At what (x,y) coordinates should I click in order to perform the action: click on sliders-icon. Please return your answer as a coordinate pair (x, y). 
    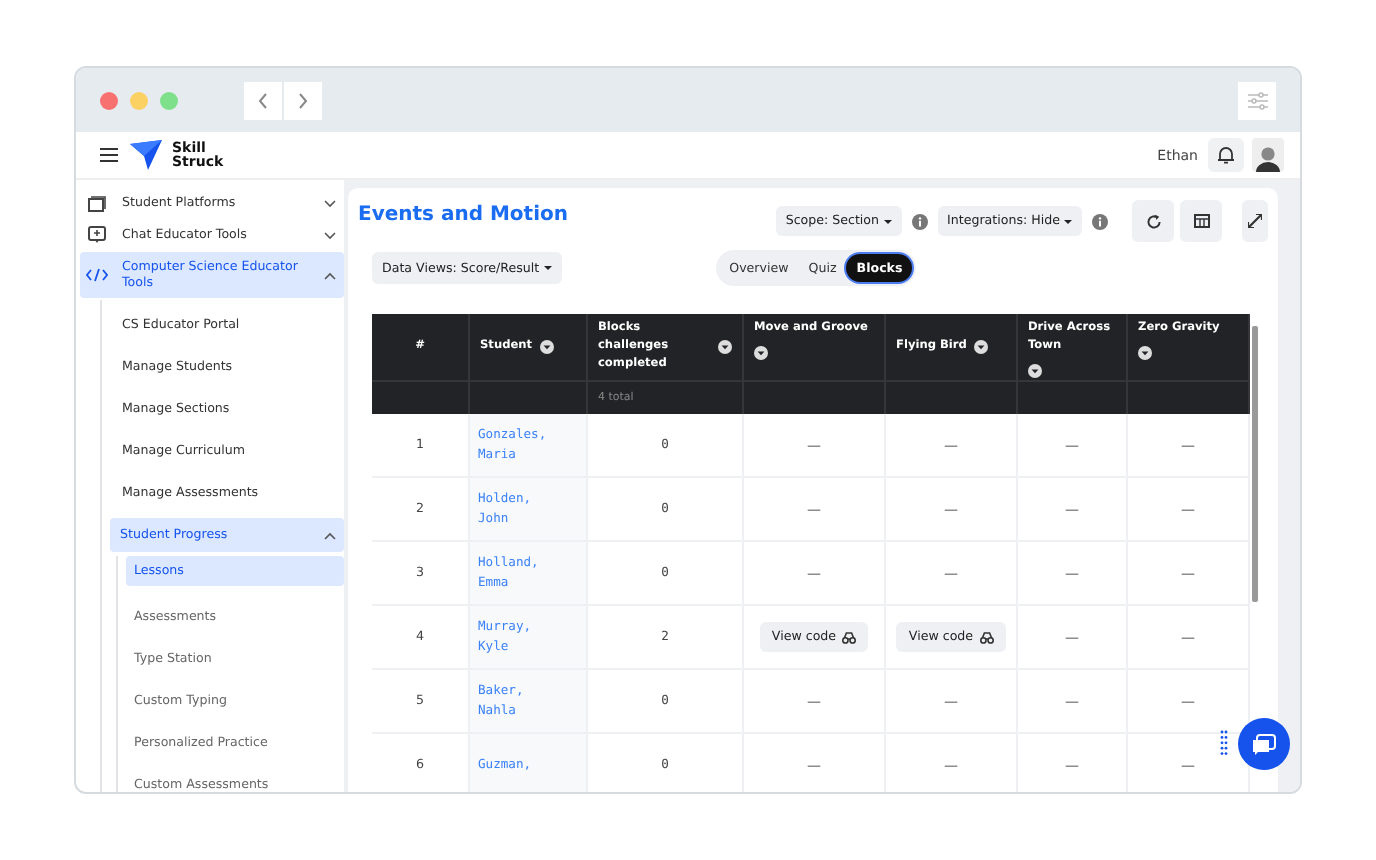
    Looking at the image, I should click on (1257, 100).